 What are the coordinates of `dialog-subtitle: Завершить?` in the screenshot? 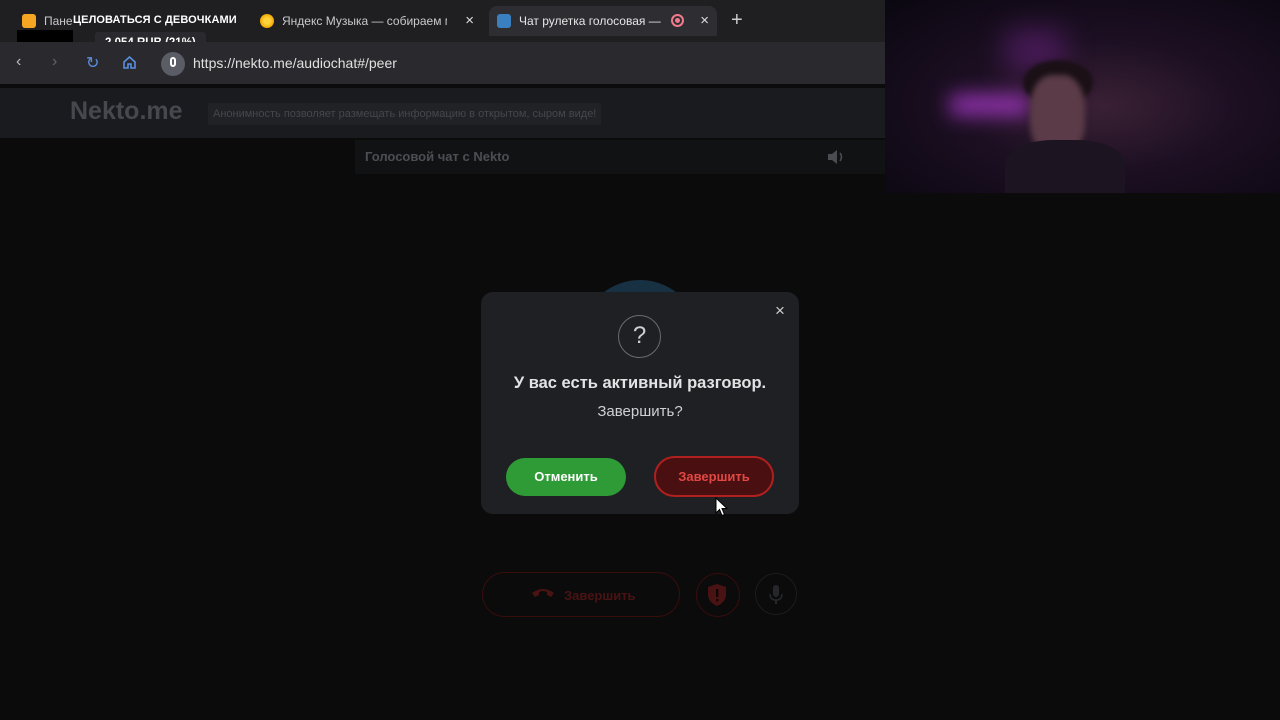 It's located at (640, 411).